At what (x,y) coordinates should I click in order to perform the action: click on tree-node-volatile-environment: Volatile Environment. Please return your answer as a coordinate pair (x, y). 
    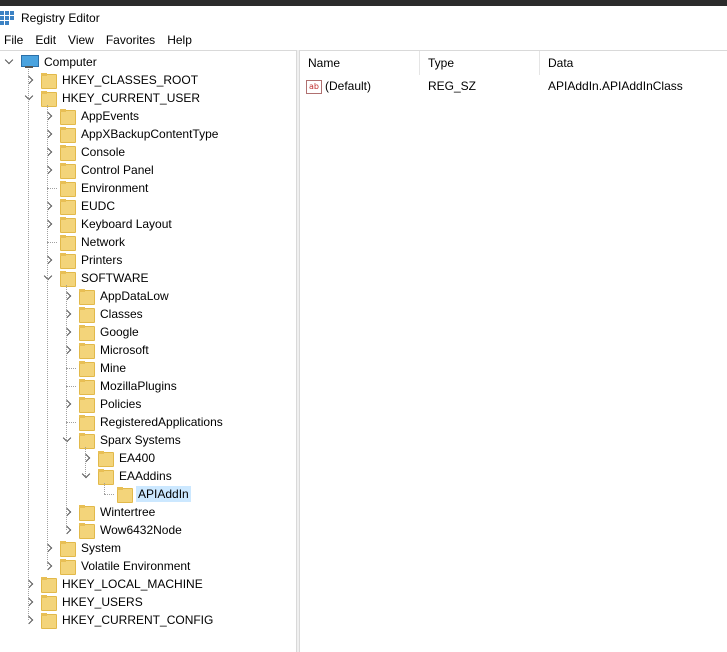
    Looking at the image, I should click on (117, 566).